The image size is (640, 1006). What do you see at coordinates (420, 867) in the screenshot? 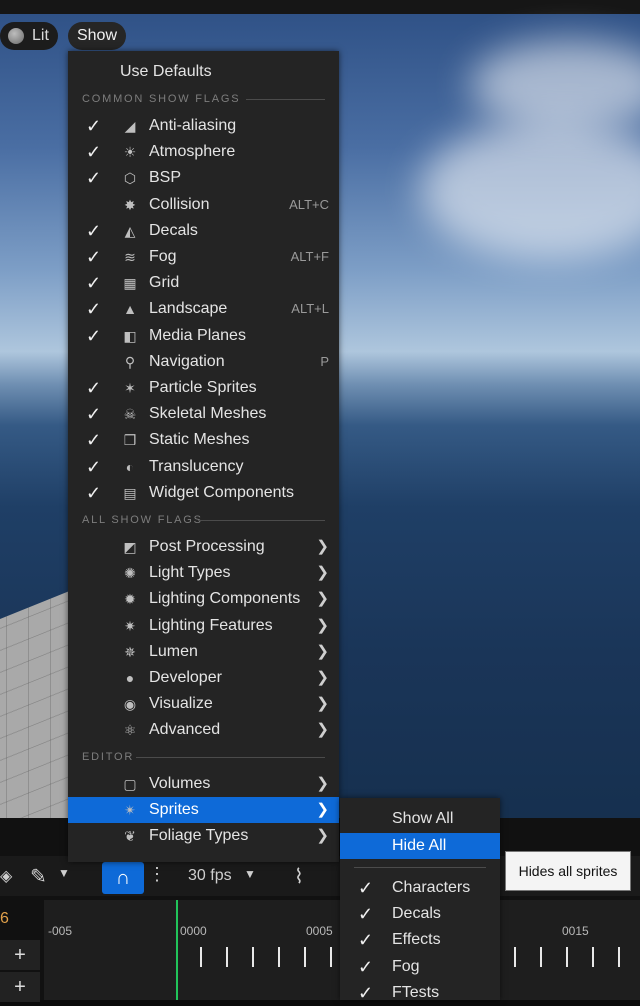
I see `section-divider` at bounding box center [420, 867].